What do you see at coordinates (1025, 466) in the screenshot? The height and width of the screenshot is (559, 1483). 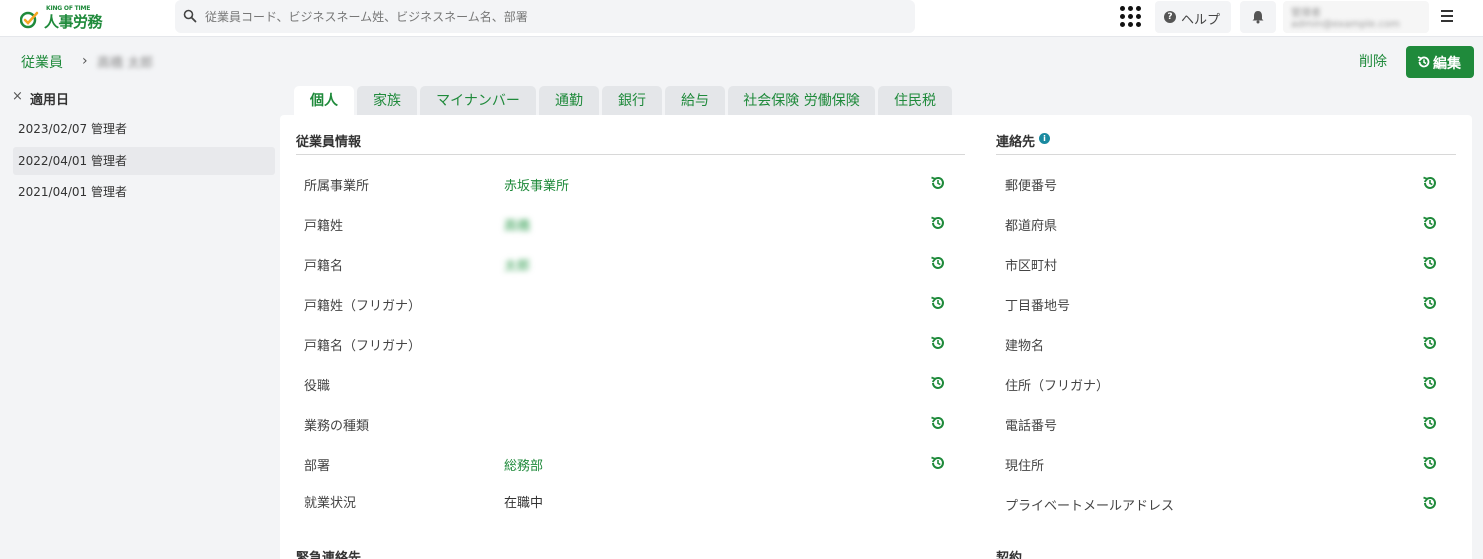 I see `field-label: 現住所` at bounding box center [1025, 466].